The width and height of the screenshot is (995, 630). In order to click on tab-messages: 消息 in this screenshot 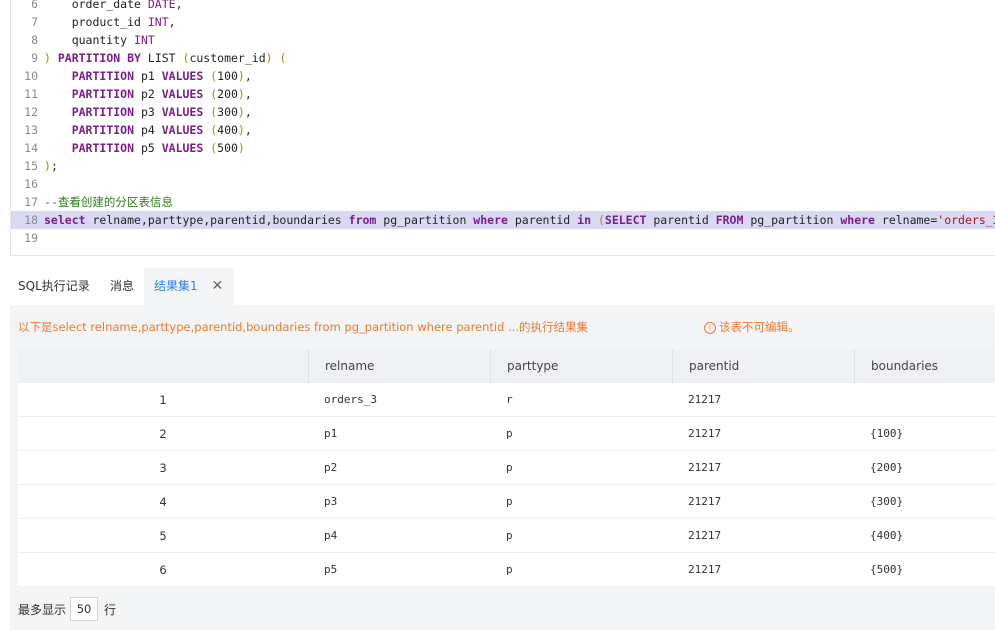, I will do `click(122, 286)`.